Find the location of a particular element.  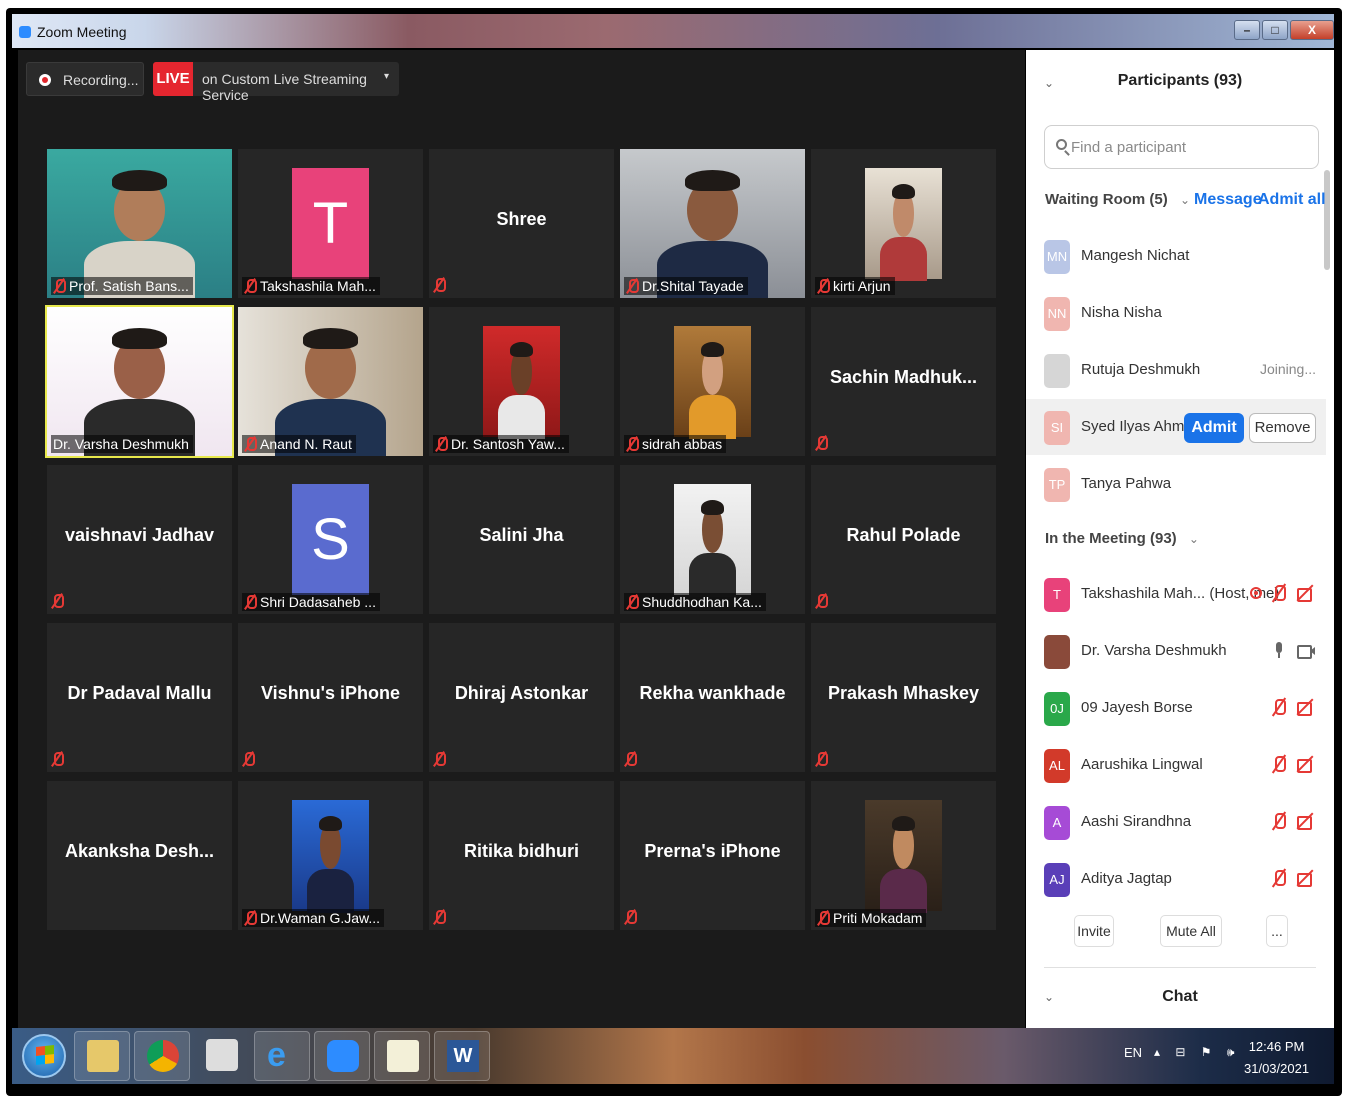

minimize-button: – is located at coordinates (1247, 30).